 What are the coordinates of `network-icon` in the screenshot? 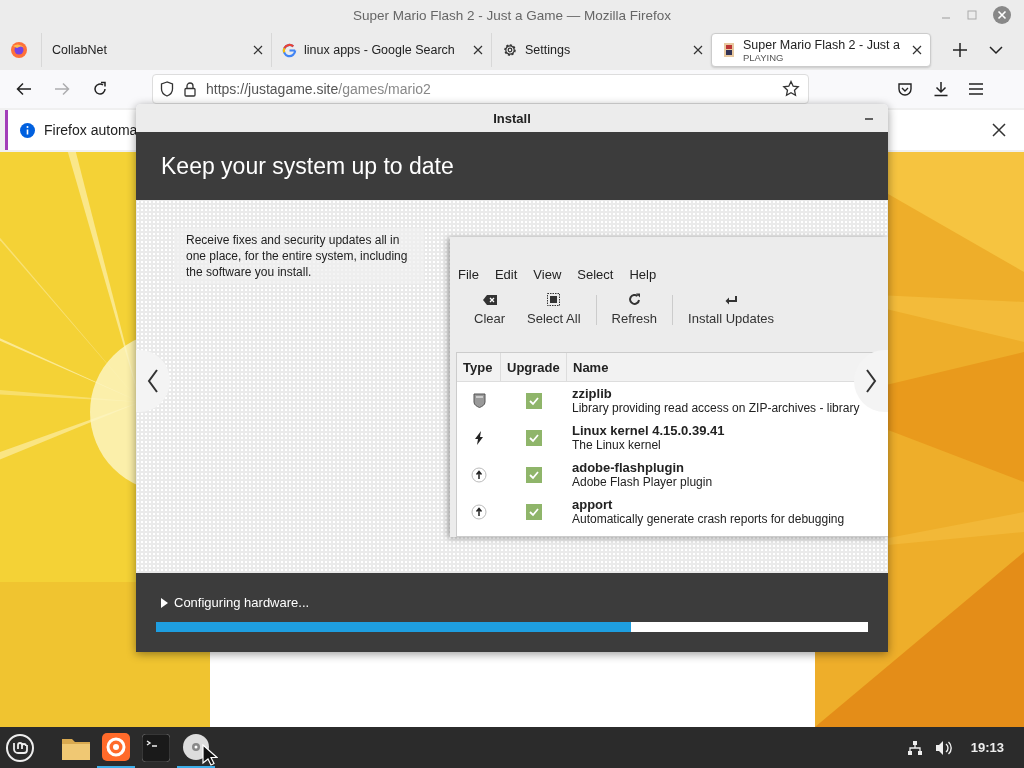 It's located at (914, 747).